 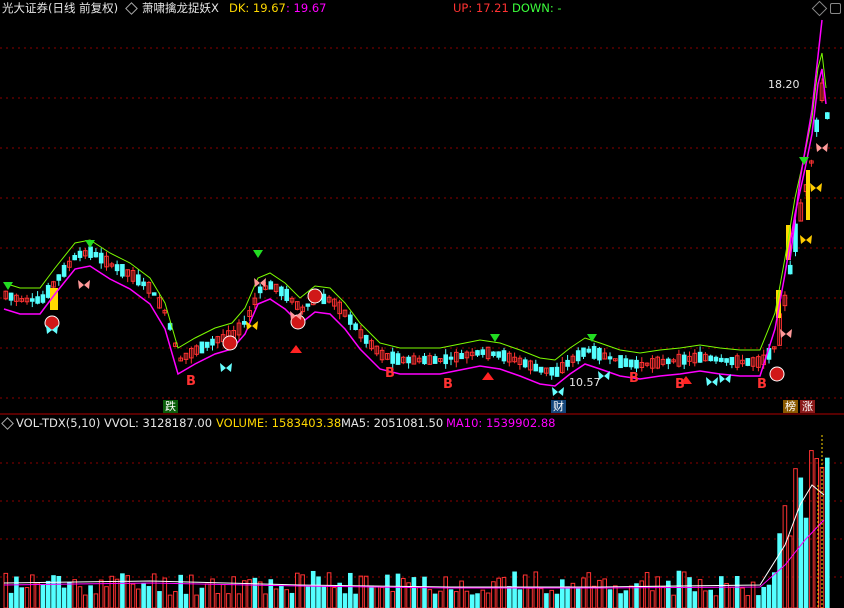 I want to click on buy-triangle-icon, so click(x=296, y=349).